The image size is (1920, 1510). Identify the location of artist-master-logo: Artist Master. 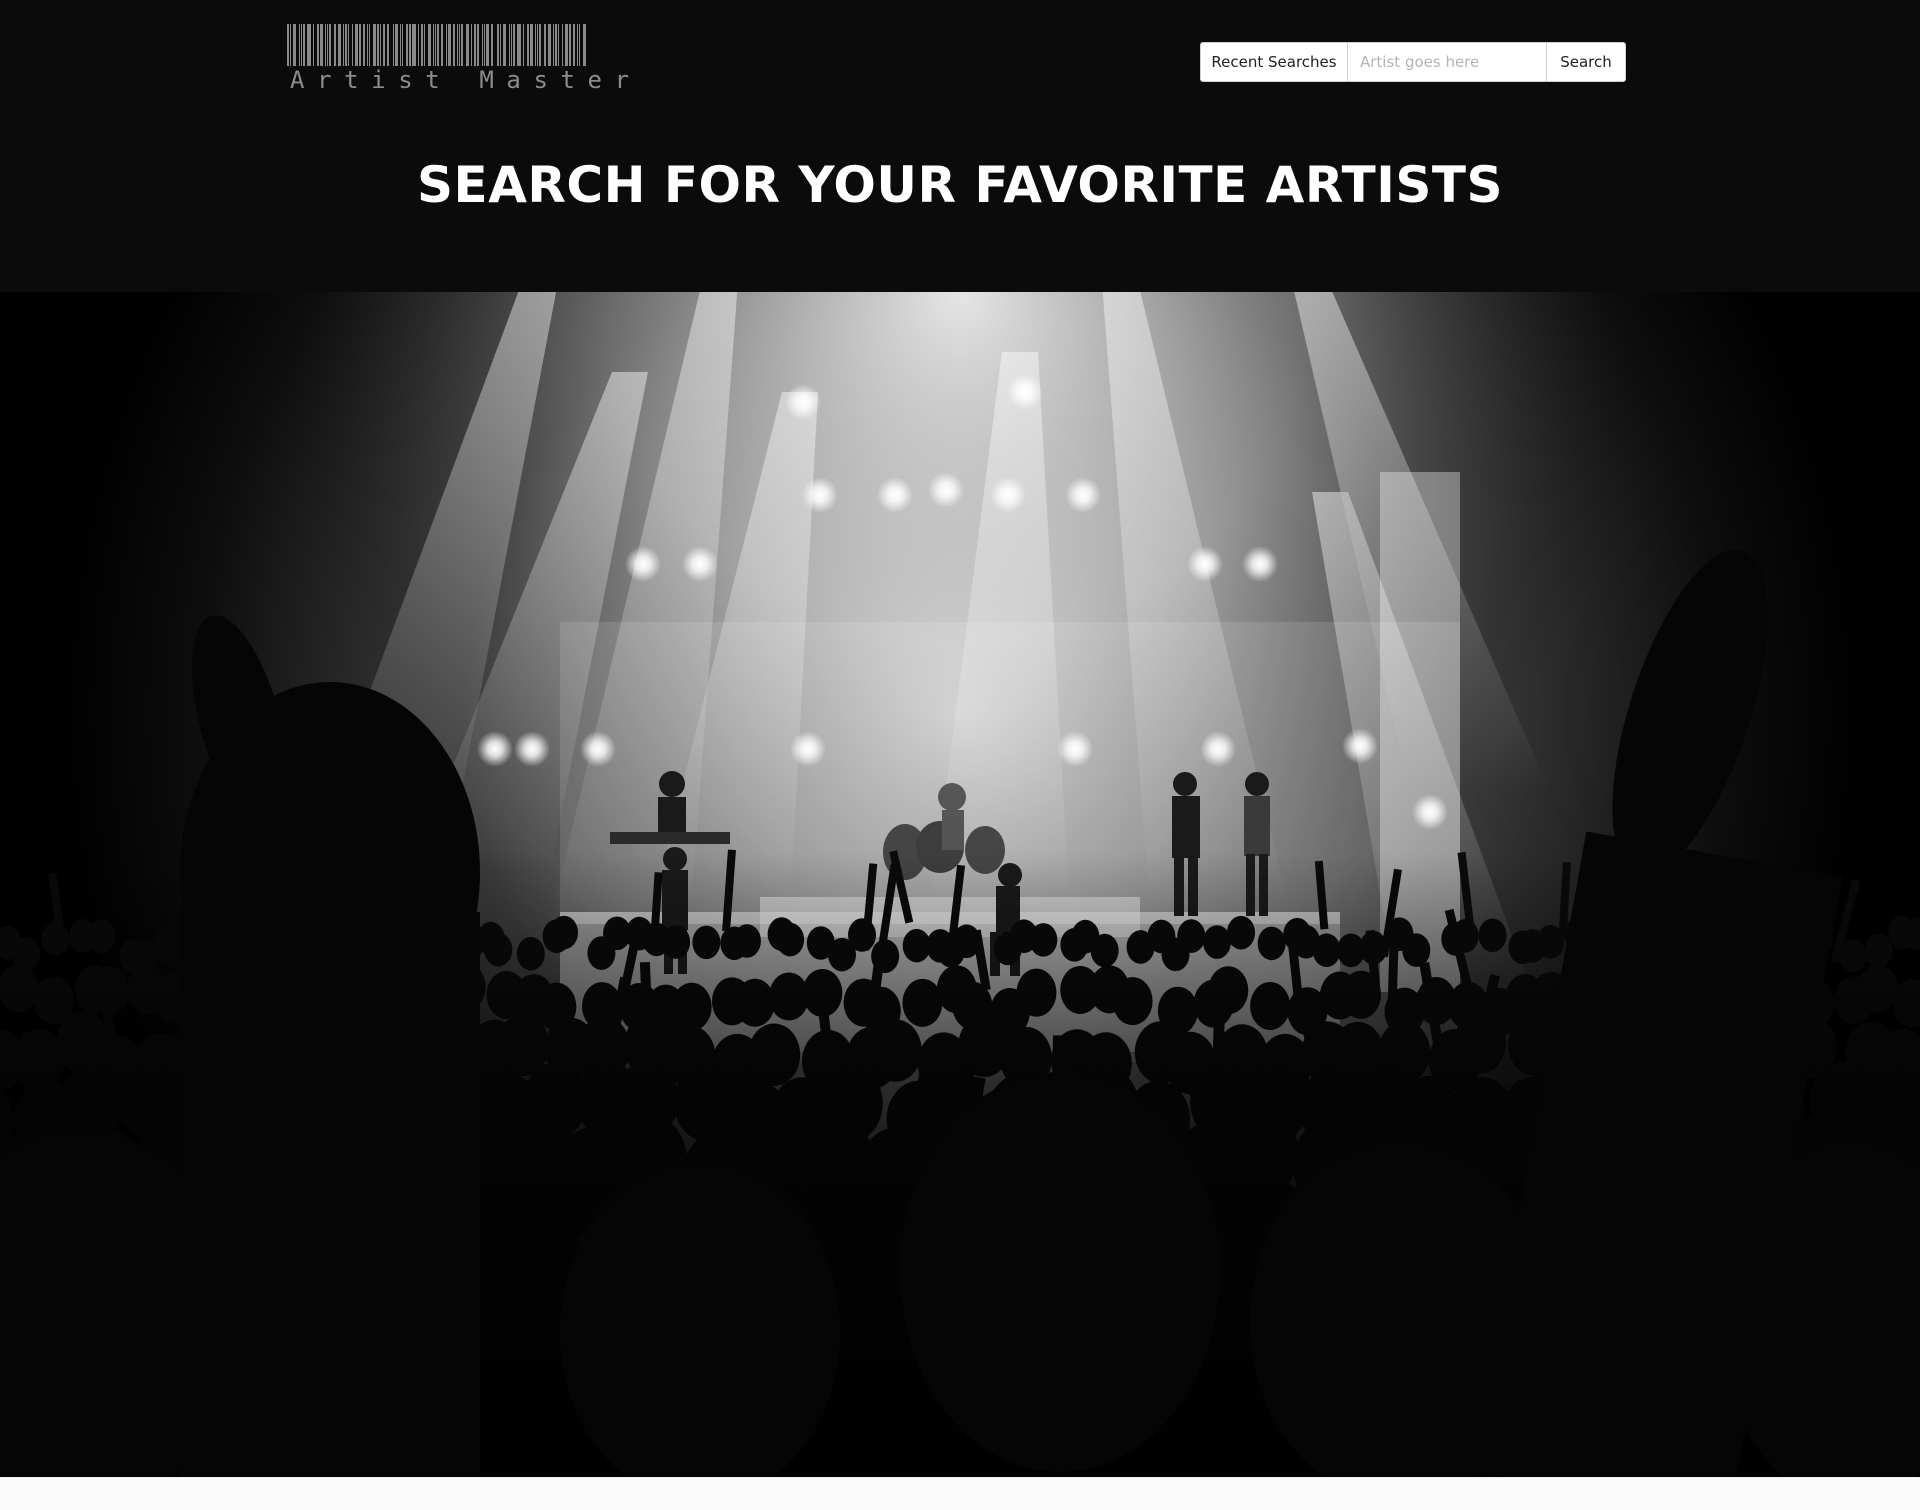
(464, 59).